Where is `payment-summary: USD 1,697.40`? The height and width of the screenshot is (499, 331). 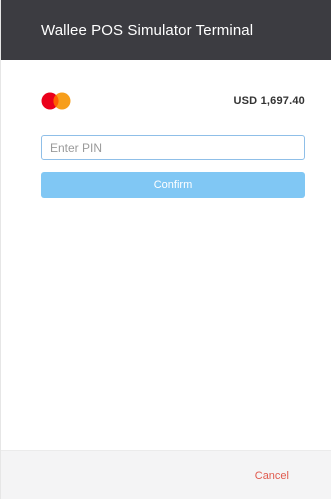
payment-summary: USD 1,697.40 is located at coordinates (173, 101).